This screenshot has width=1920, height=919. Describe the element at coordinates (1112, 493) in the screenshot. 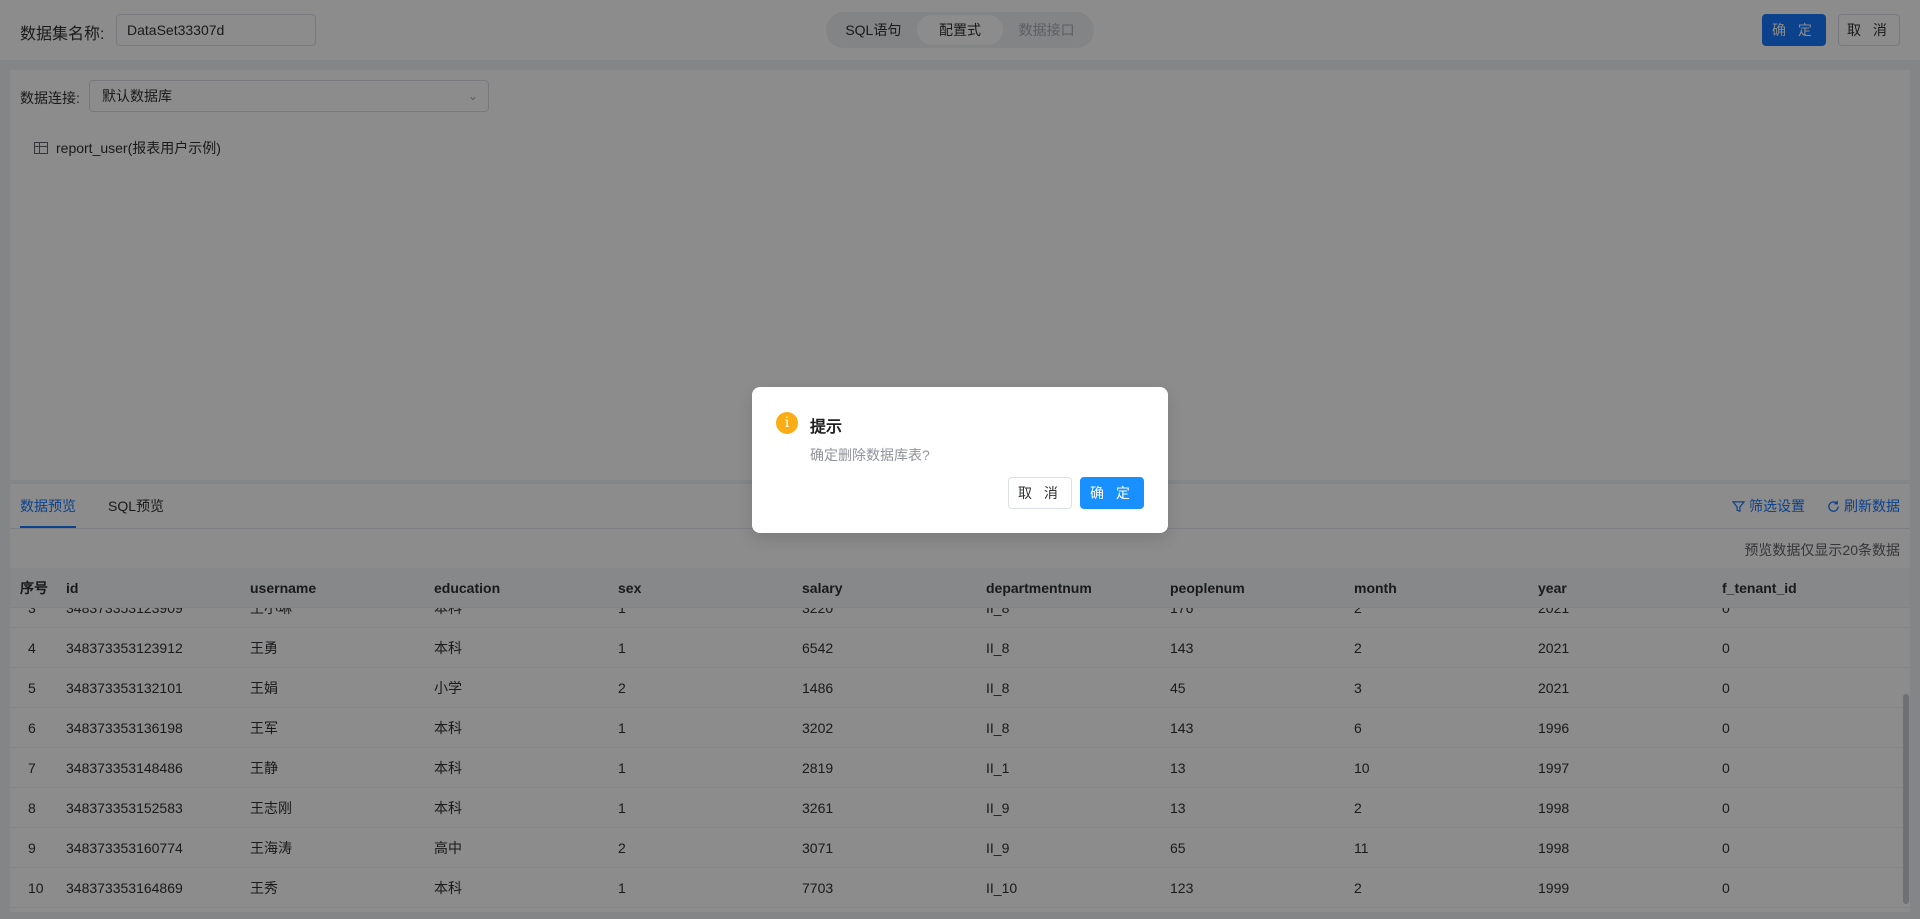

I see `dialog-ok-button: 确 定` at that location.